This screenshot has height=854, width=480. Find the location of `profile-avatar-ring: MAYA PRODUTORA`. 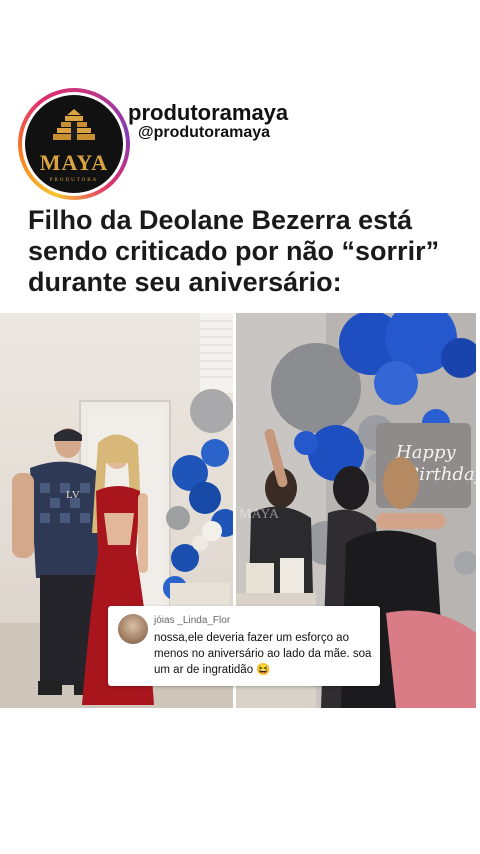

profile-avatar-ring: MAYA PRODUTORA is located at coordinates (74, 144).